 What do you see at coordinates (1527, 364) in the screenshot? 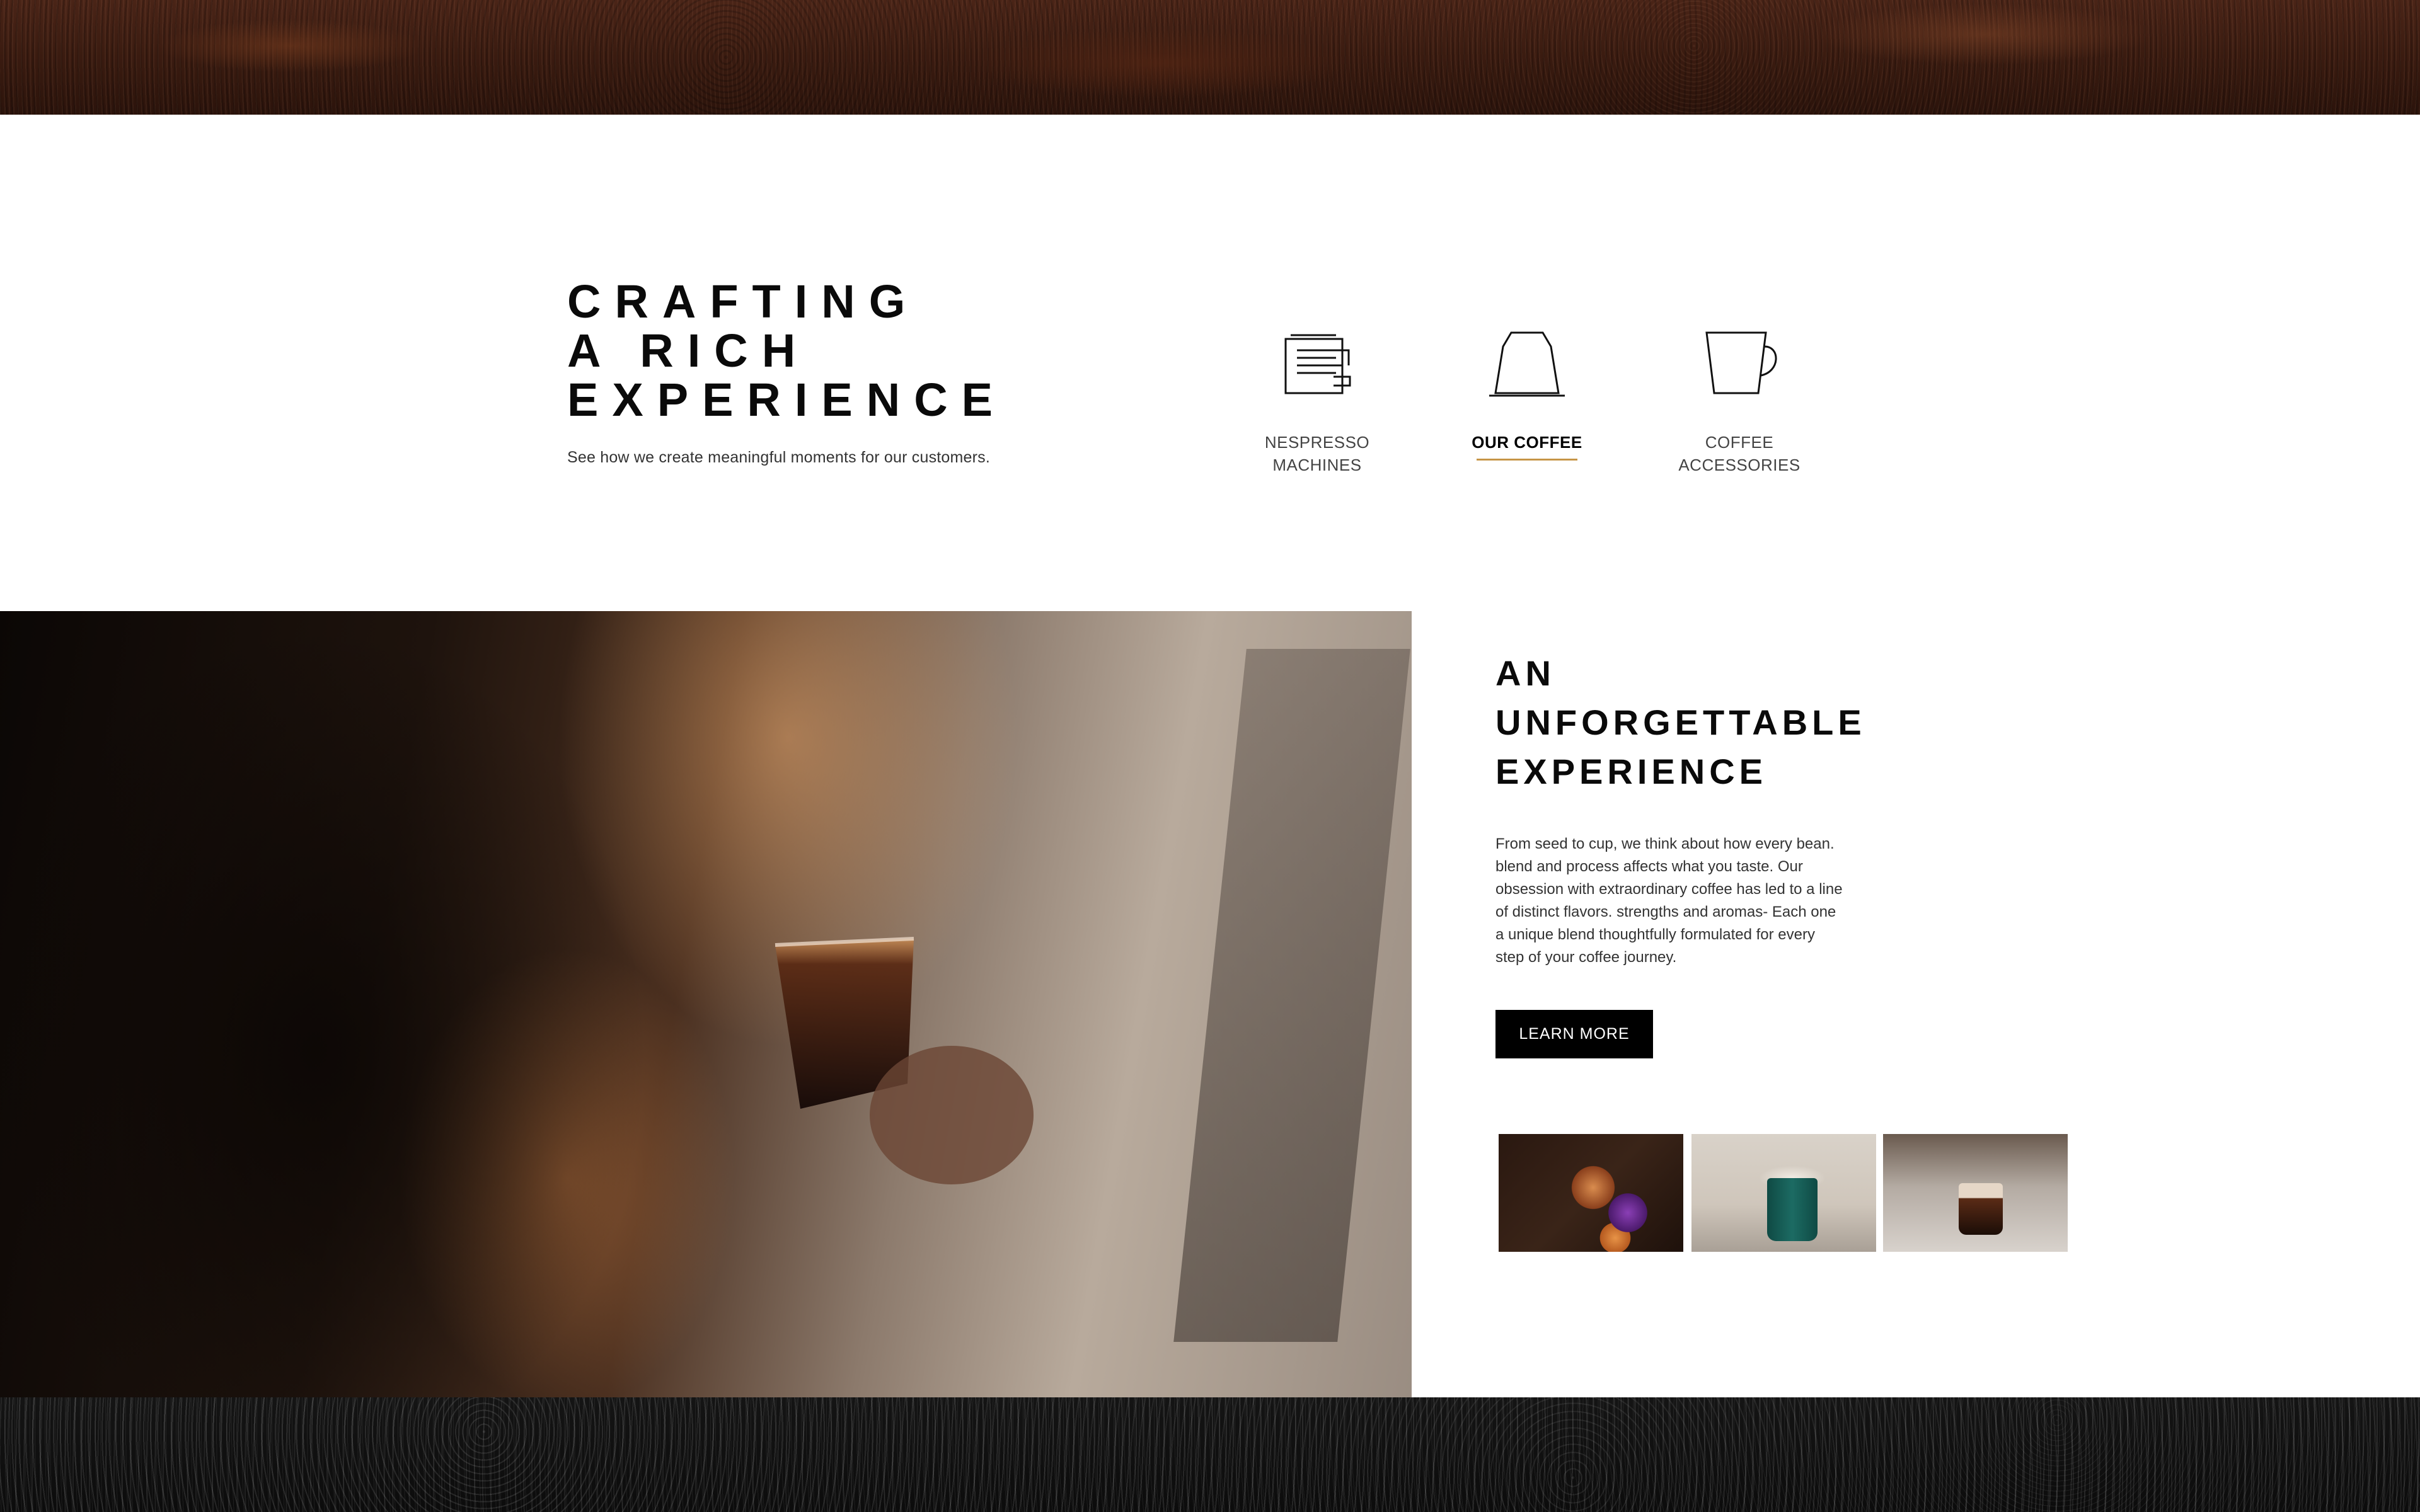
I see `capsule-icon` at bounding box center [1527, 364].